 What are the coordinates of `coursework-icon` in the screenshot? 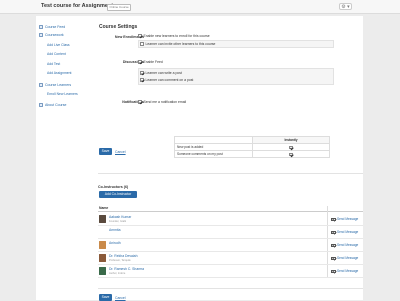 It's located at (41, 35).